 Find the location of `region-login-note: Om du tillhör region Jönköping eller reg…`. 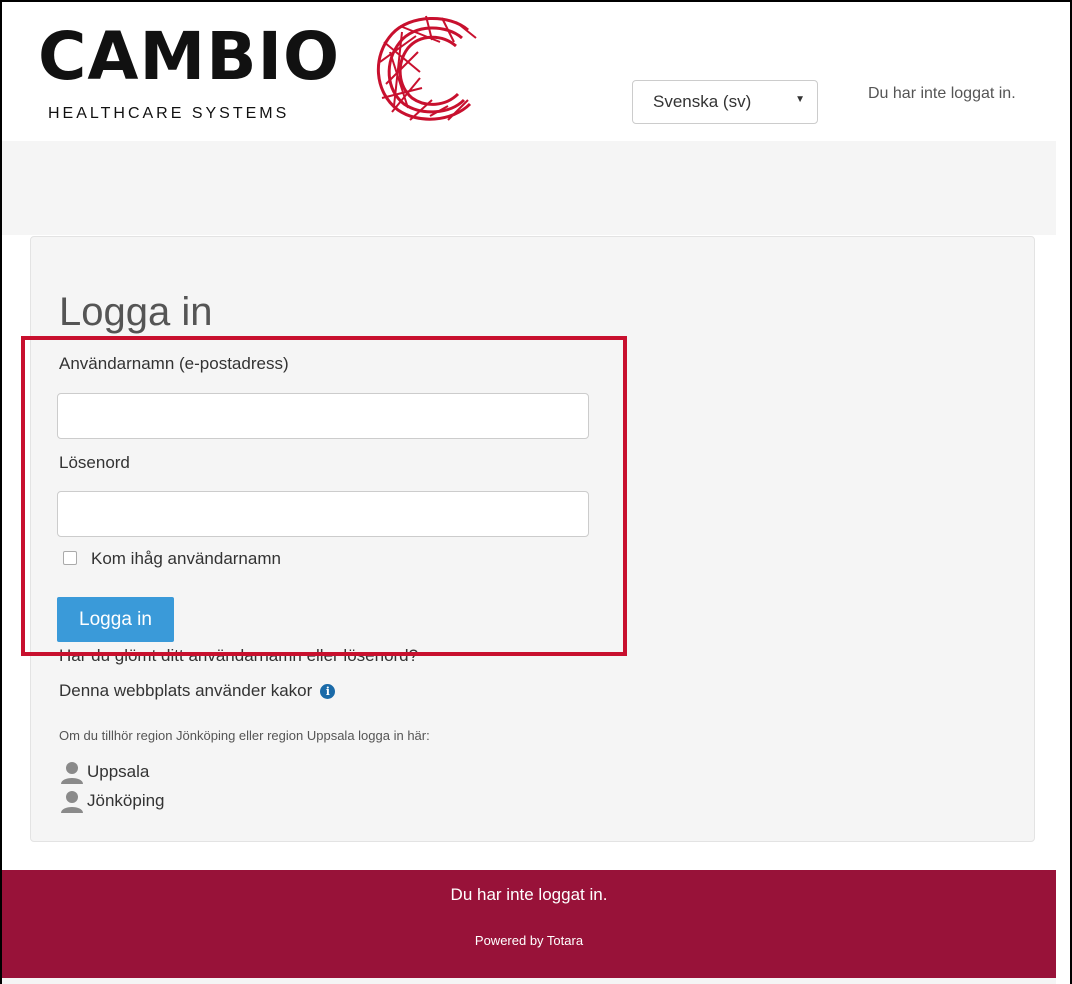

region-login-note: Om du tillhör region Jönköping eller reg… is located at coordinates (244, 735).